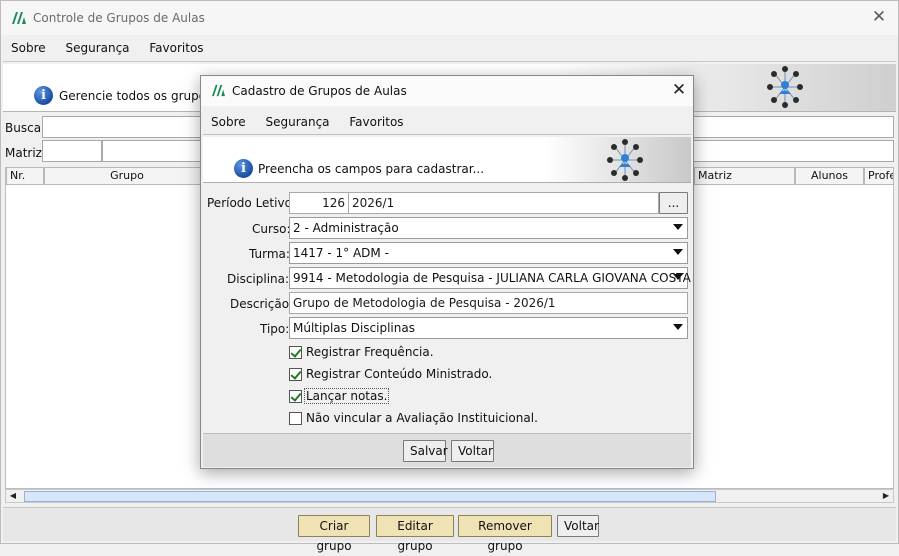  What do you see at coordinates (503, 203) in the screenshot?
I see `period-value-input: 2026/1` at bounding box center [503, 203].